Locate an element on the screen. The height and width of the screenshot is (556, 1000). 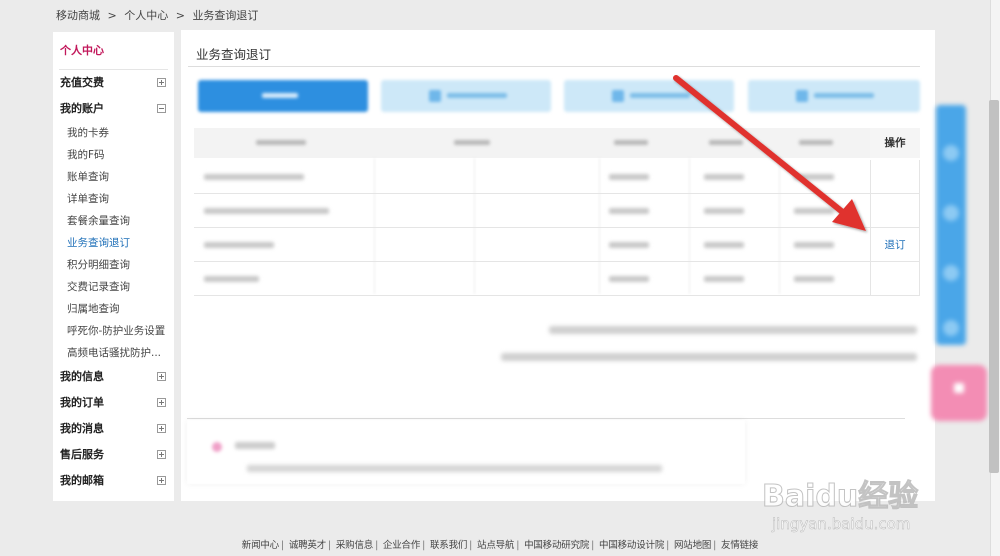
footer-link-contact: 联系我们 is located at coordinates (448, 545).